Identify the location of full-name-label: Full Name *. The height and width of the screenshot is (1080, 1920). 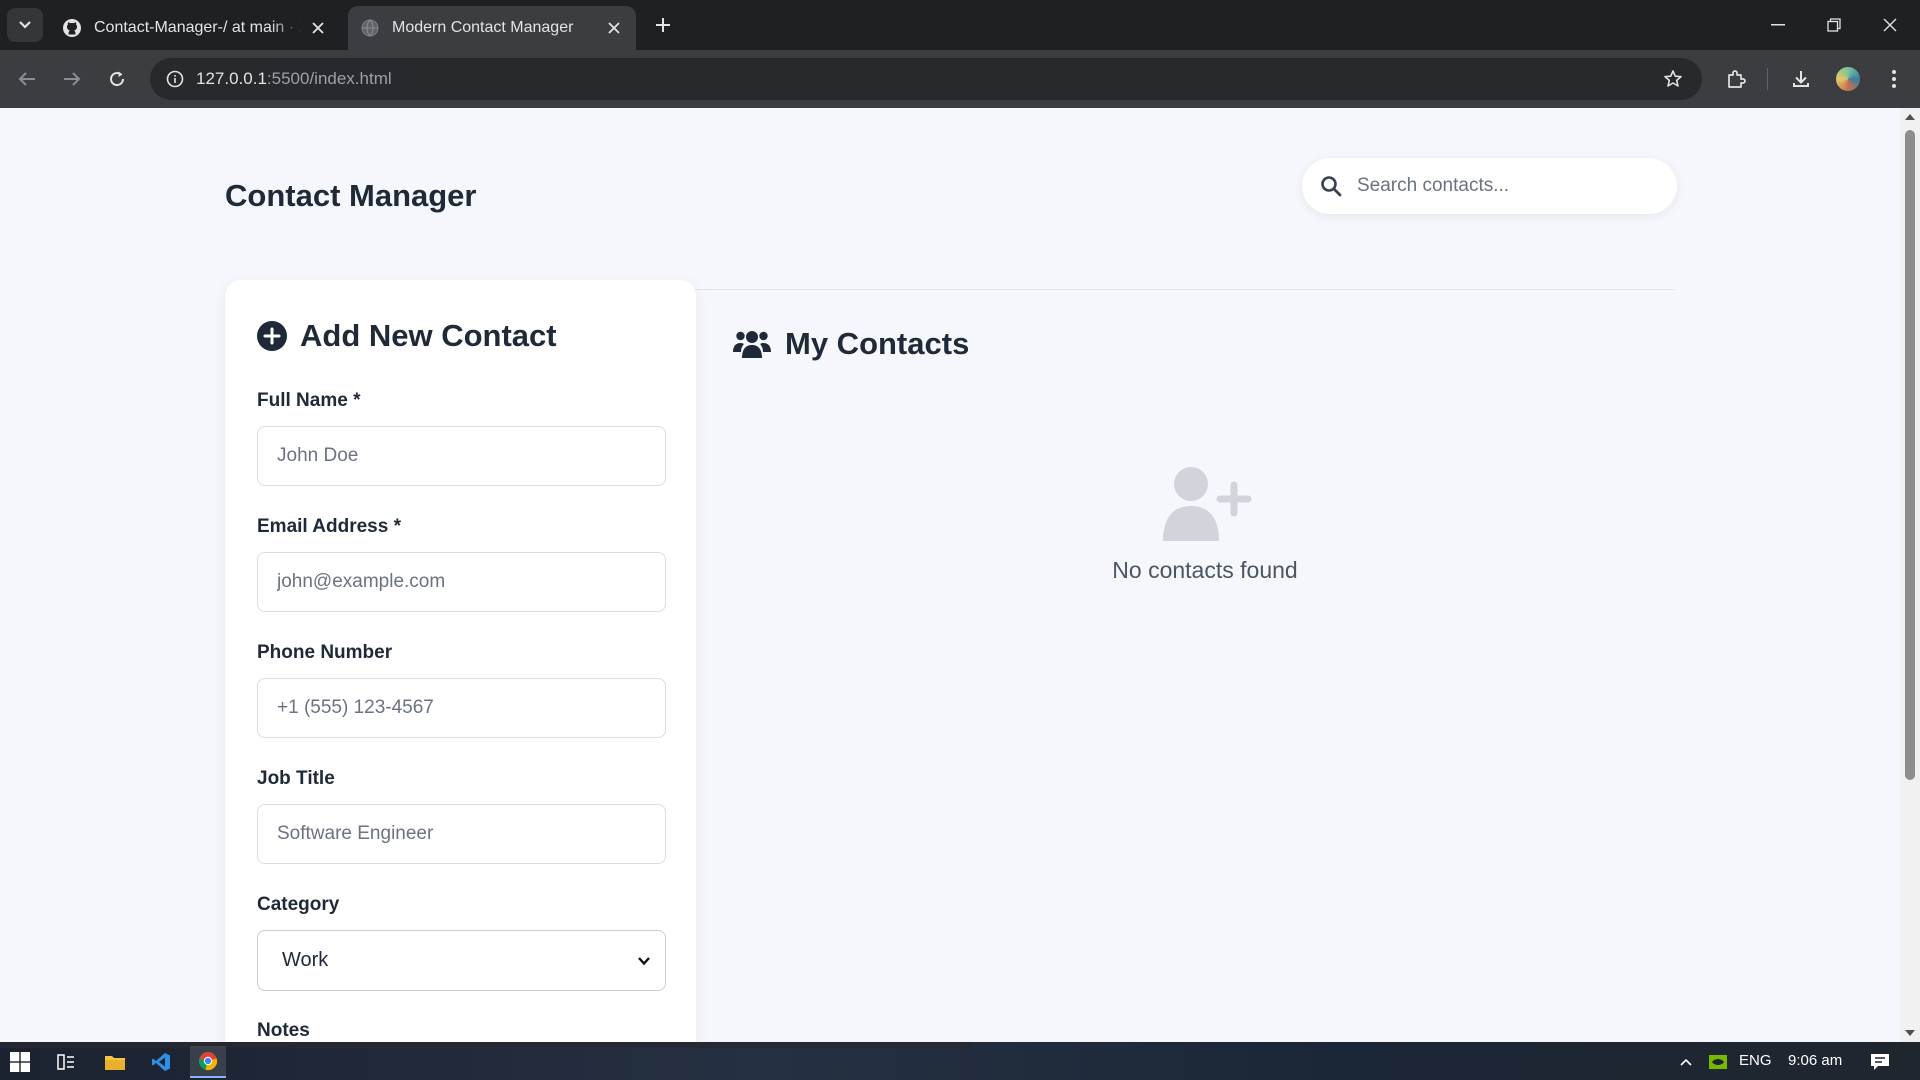
(309, 400).